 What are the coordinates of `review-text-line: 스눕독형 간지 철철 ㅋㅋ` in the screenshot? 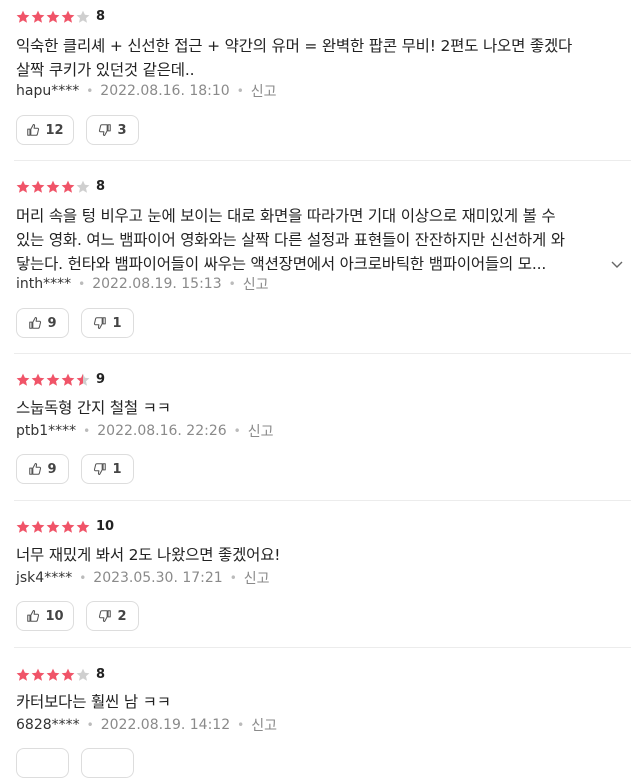 It's located at (93, 408).